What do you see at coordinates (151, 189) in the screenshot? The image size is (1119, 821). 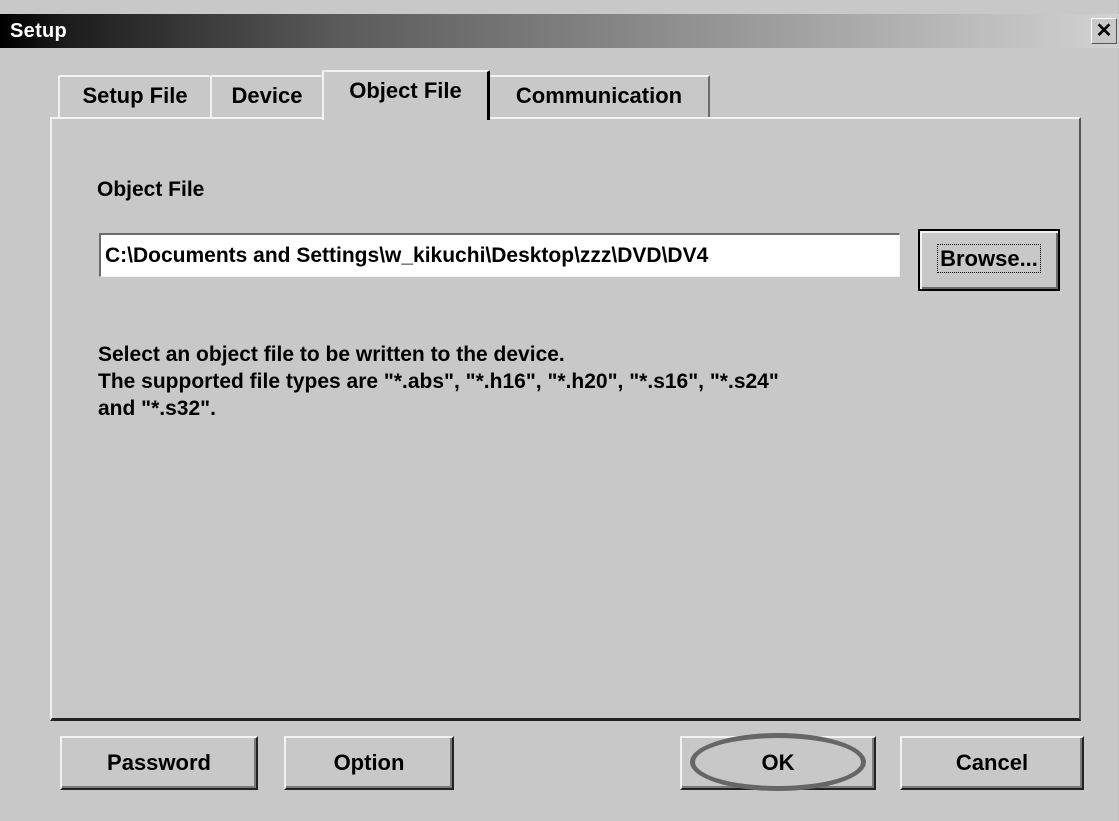 I see `object-file-label: Object File` at bounding box center [151, 189].